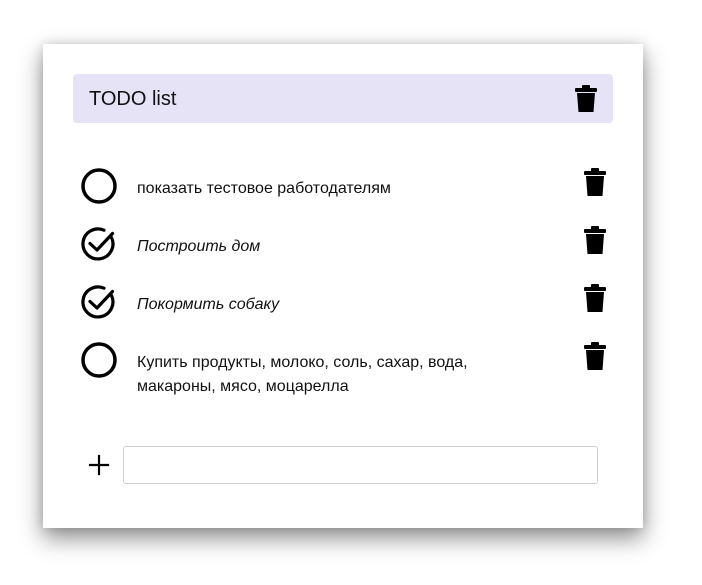 The image size is (702, 585). I want to click on delete-list-button, so click(586, 98).